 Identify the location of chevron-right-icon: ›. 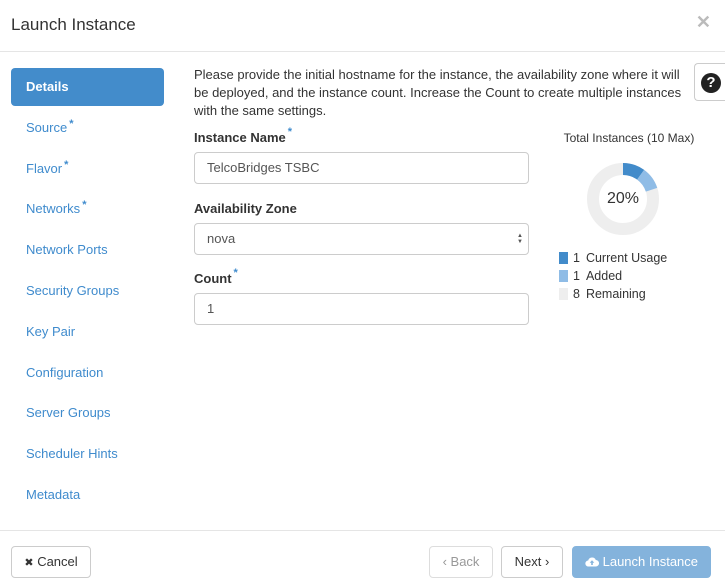
(547, 561).